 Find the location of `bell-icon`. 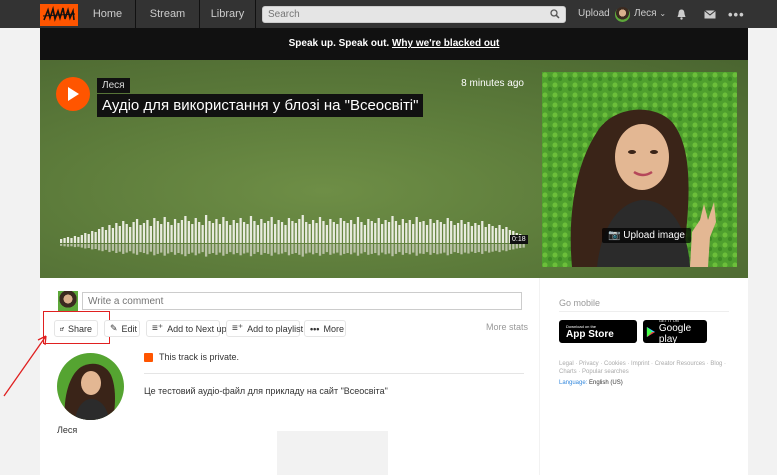

bell-icon is located at coordinates (681, 16).